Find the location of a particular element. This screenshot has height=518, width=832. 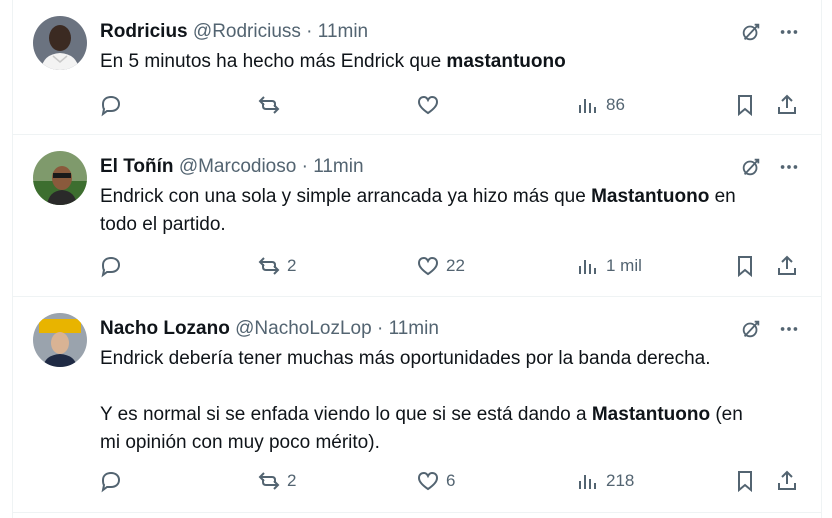

tweet-actions: 2 6 218 is located at coordinates (449, 481).